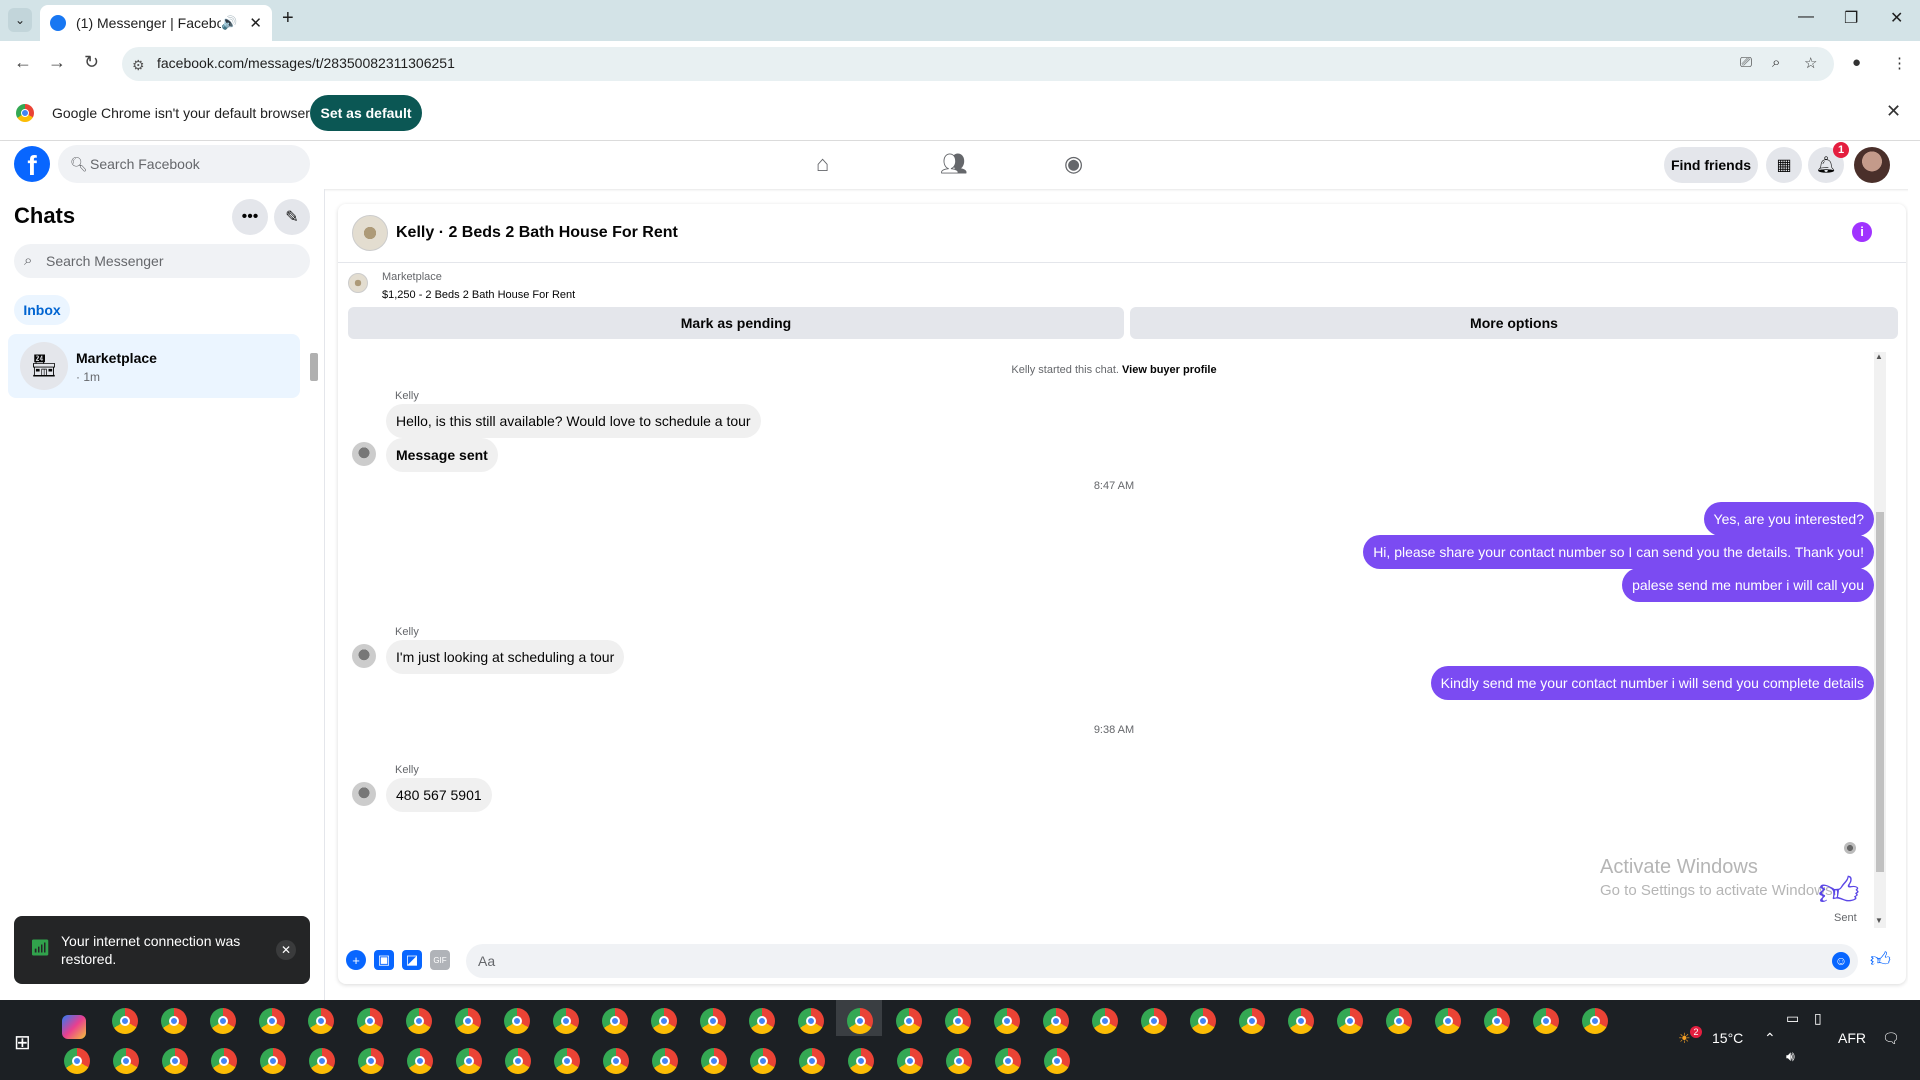  What do you see at coordinates (822, 164) in the screenshot?
I see `home-icon: ⌂` at bounding box center [822, 164].